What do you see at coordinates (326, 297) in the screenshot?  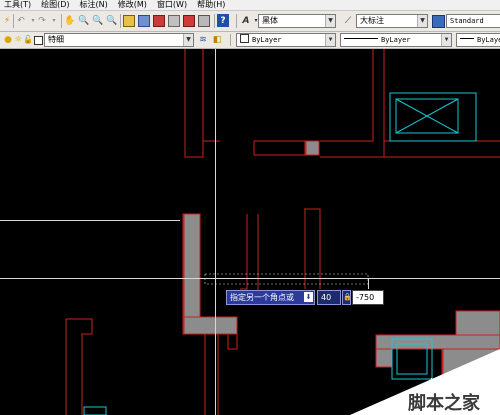 I see `dynamic-input-field-1-value: 40` at bounding box center [326, 297].